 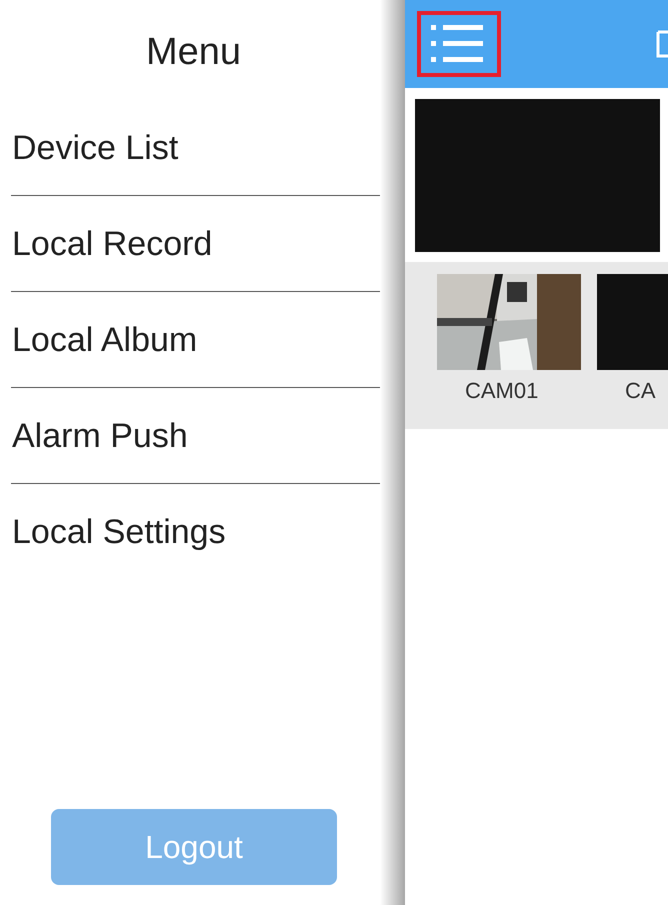 I want to click on camera-label: CAM01, so click(x=501, y=391).